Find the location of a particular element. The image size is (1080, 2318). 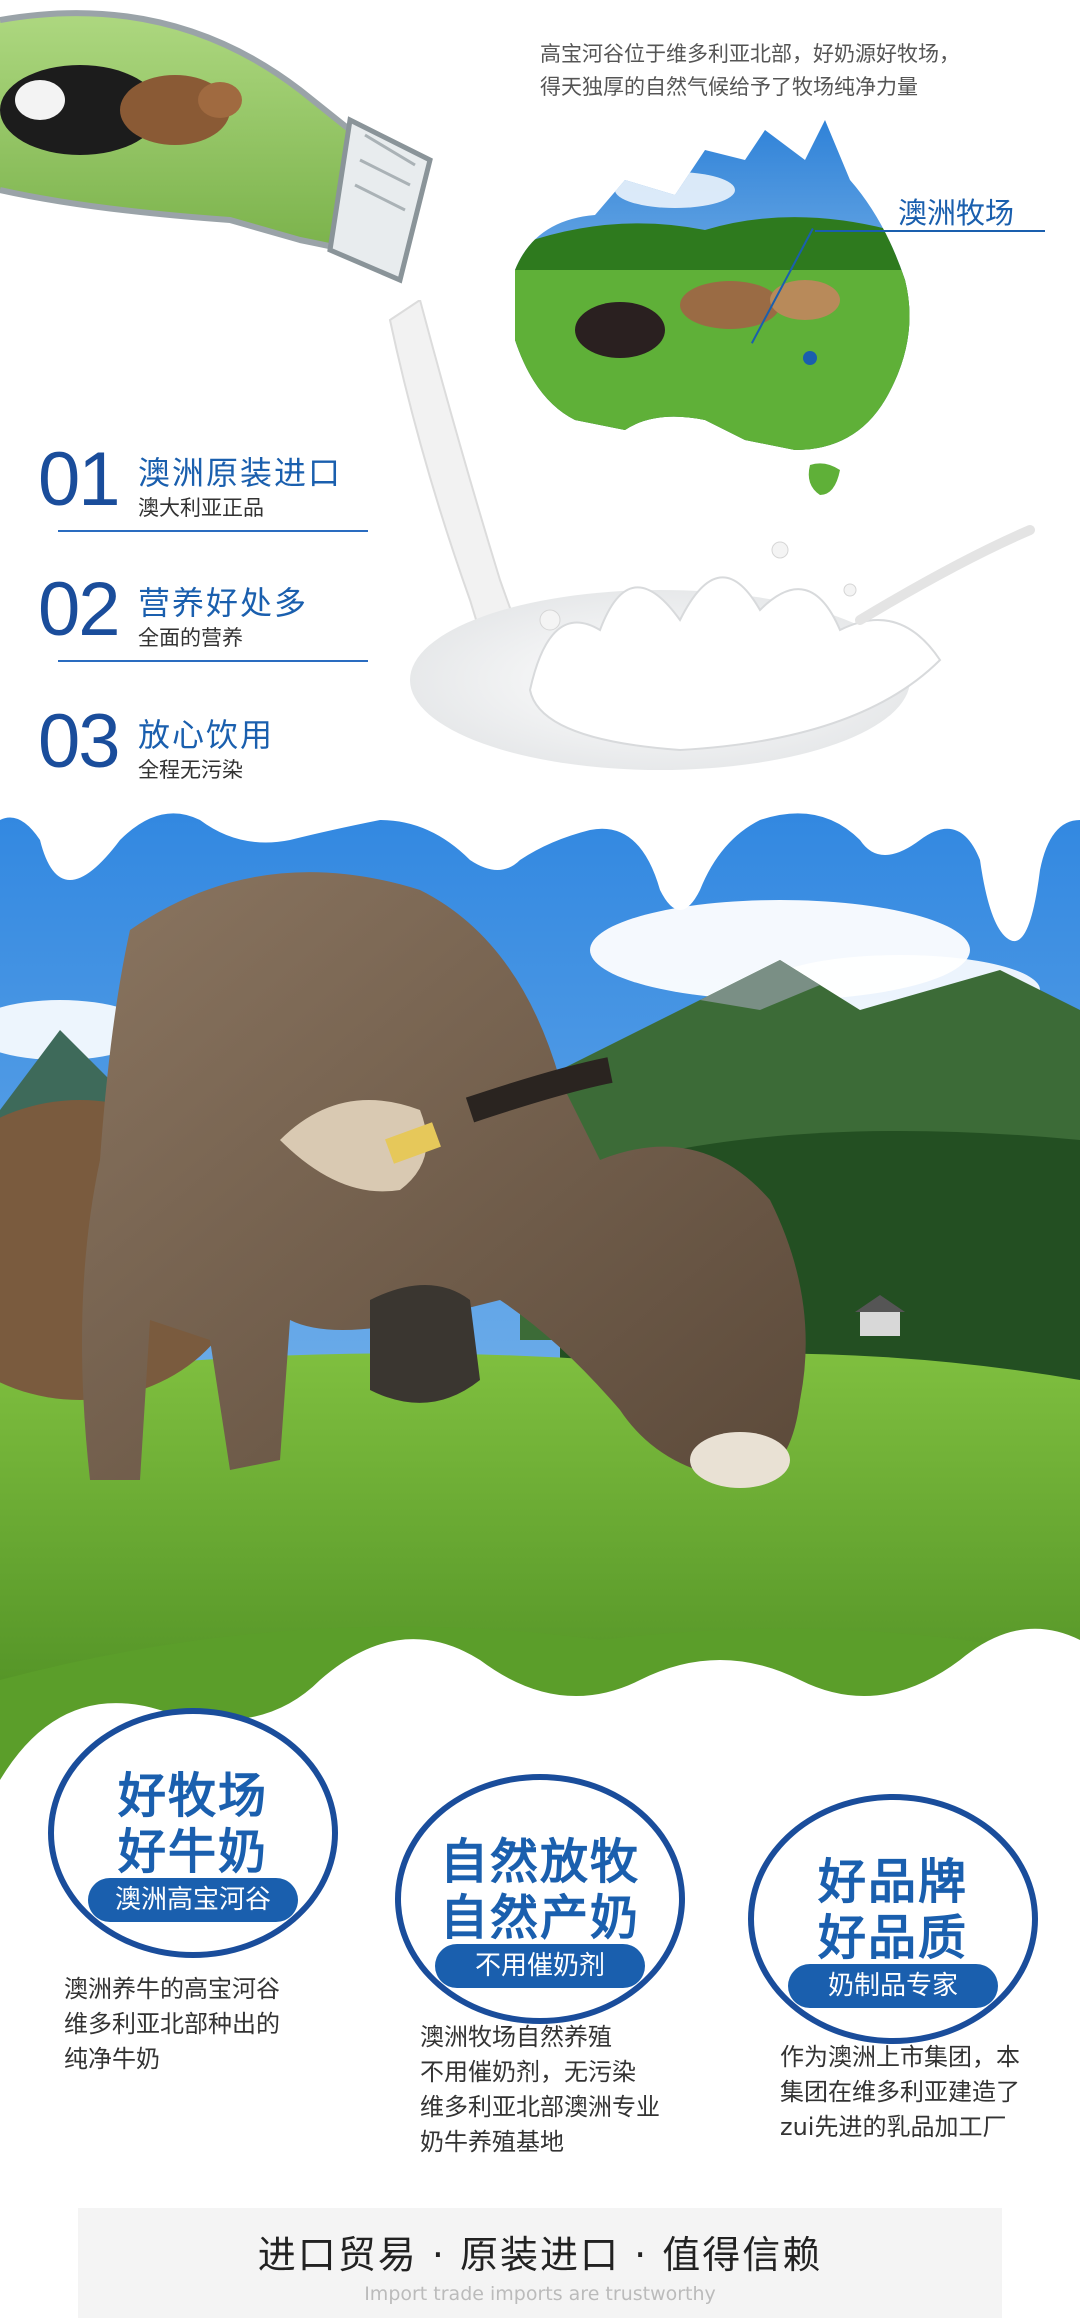

description-line: 奶牛养殖基地 is located at coordinates (492, 2142).